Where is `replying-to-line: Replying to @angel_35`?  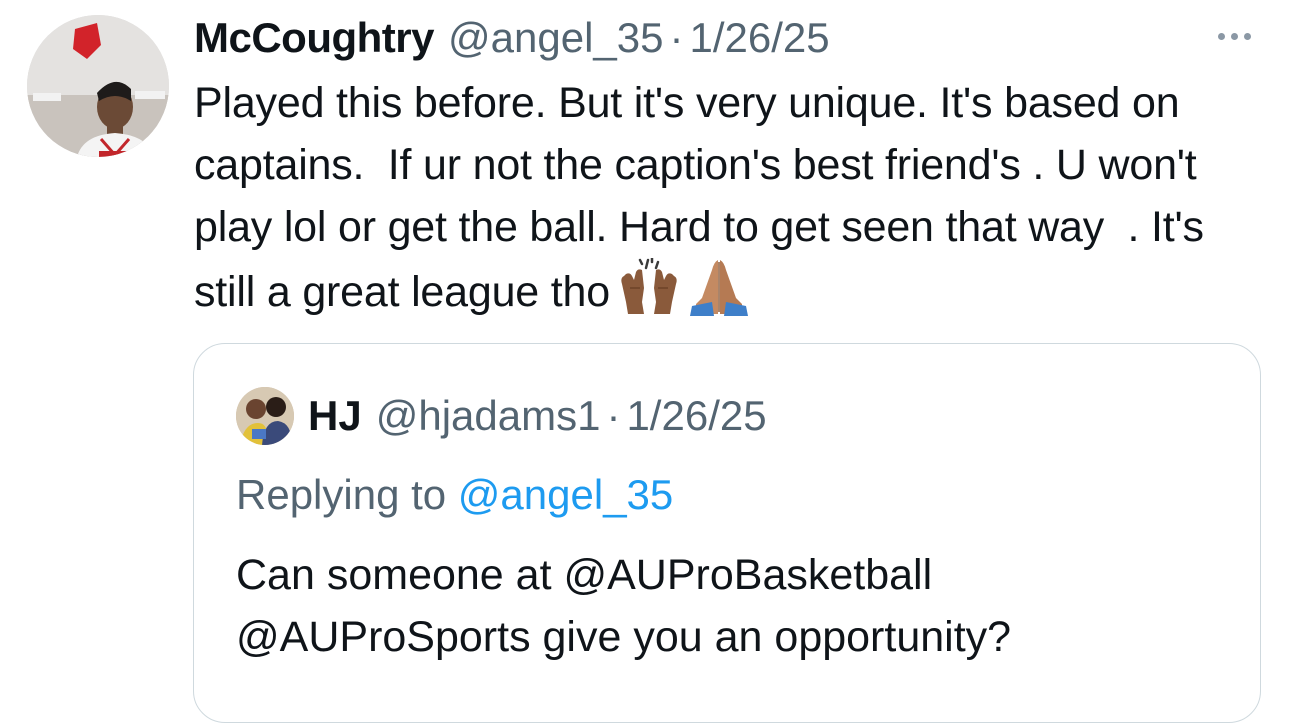 replying-to-line: Replying to @angel_35 is located at coordinates (454, 495).